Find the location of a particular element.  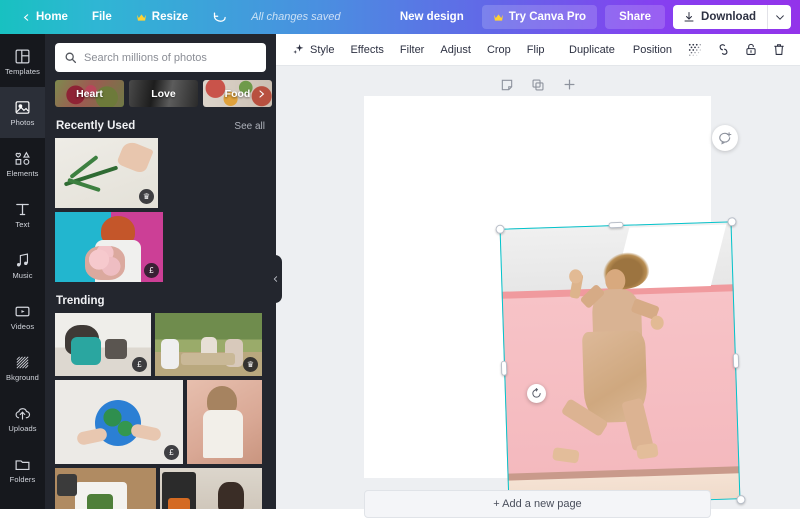

download-options-button is located at coordinates (779, 17).